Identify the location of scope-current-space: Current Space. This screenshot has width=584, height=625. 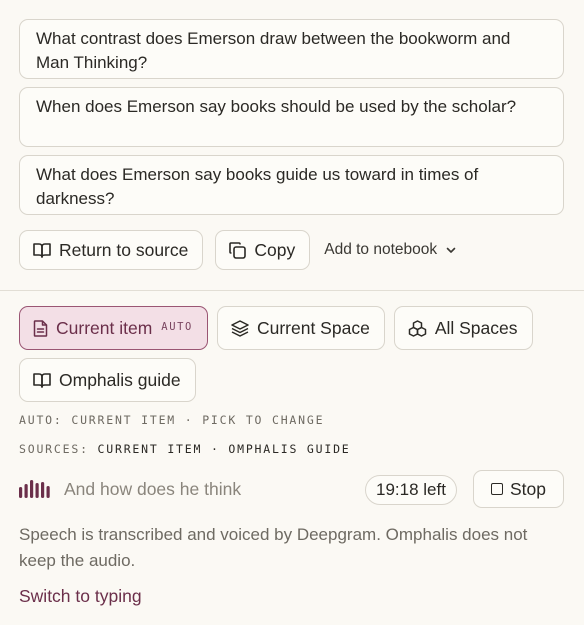
(300, 328).